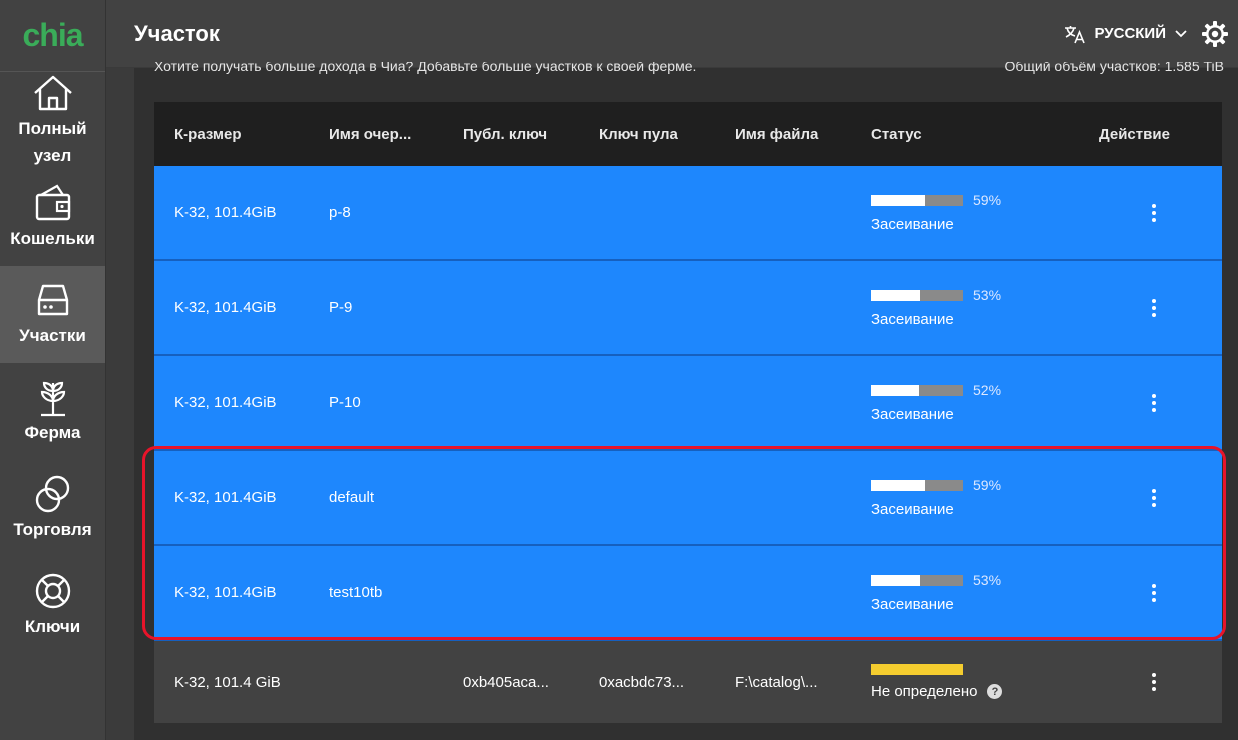 The width and height of the screenshot is (1238, 740). I want to click on sidebar-item-trade: Торговля, so click(52, 508).